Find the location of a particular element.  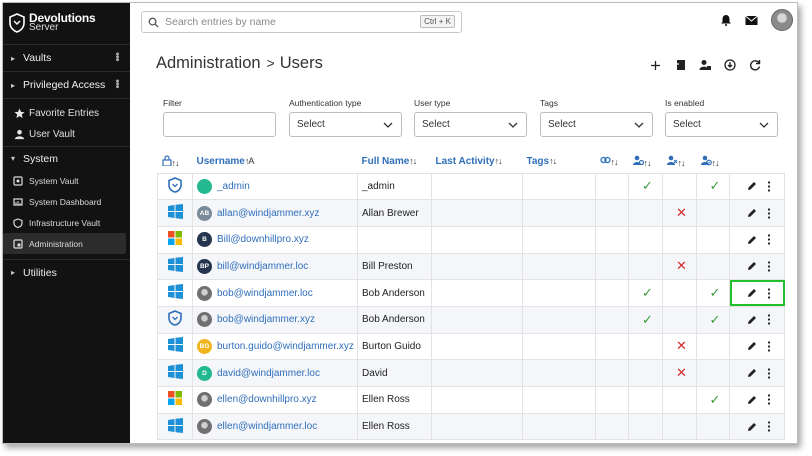

search-input: Search entries by name is located at coordinates (220, 22).